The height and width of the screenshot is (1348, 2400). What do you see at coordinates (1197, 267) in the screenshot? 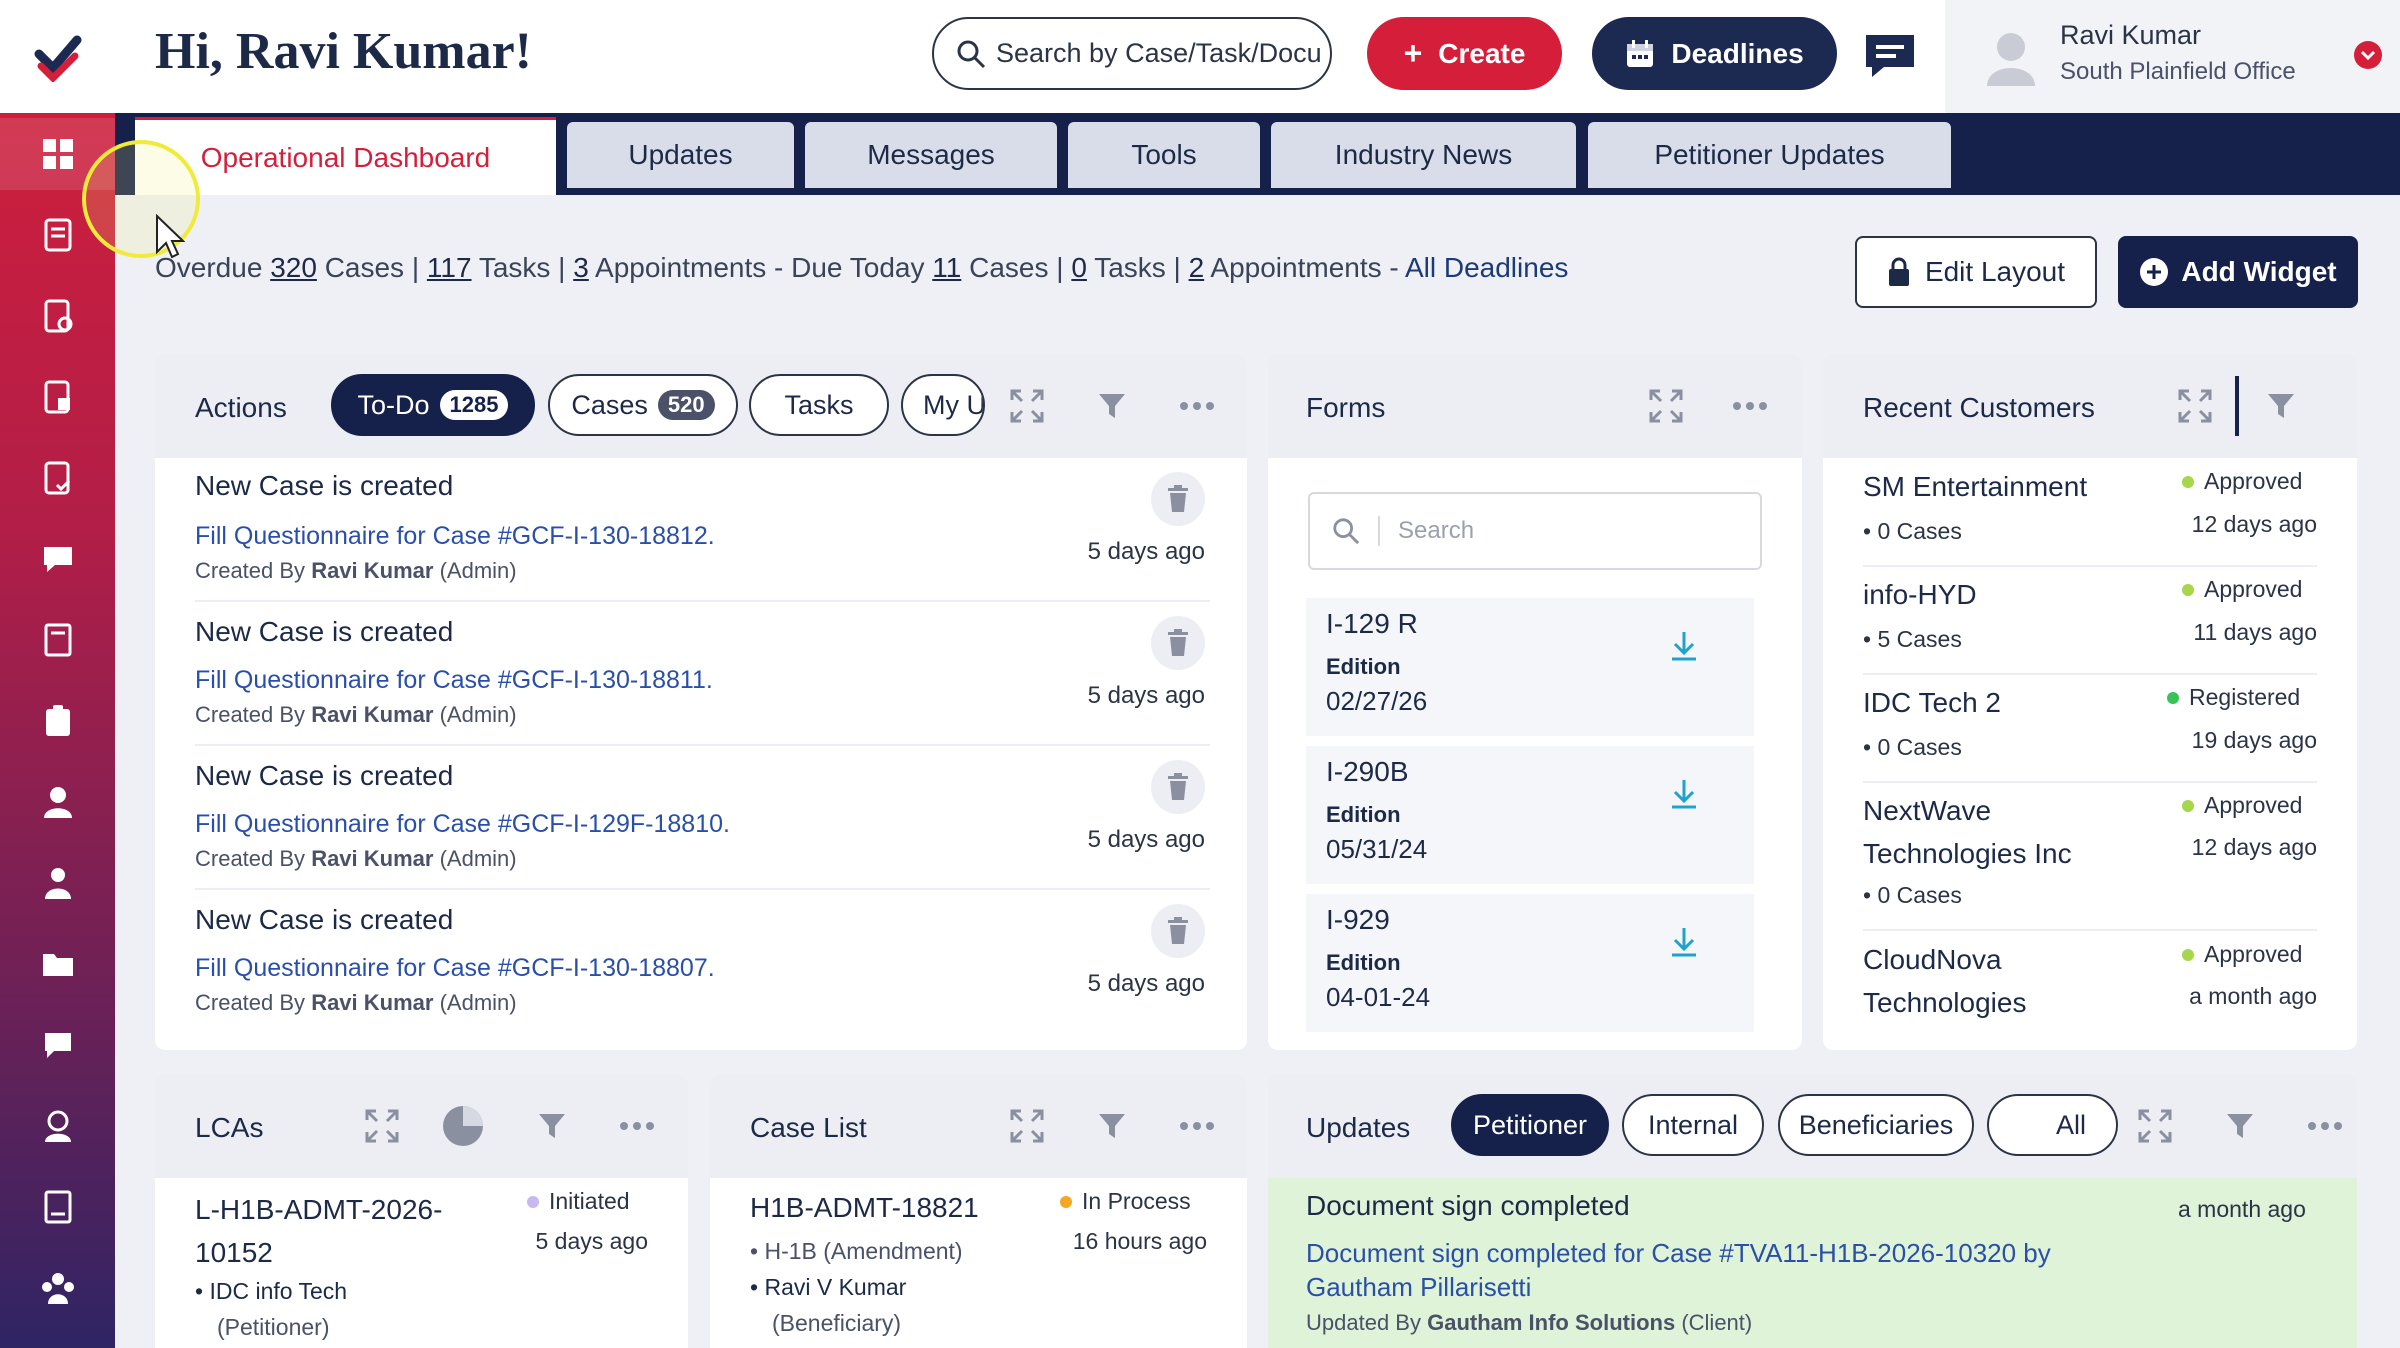
I see `today-appointments-link: 2` at bounding box center [1197, 267].